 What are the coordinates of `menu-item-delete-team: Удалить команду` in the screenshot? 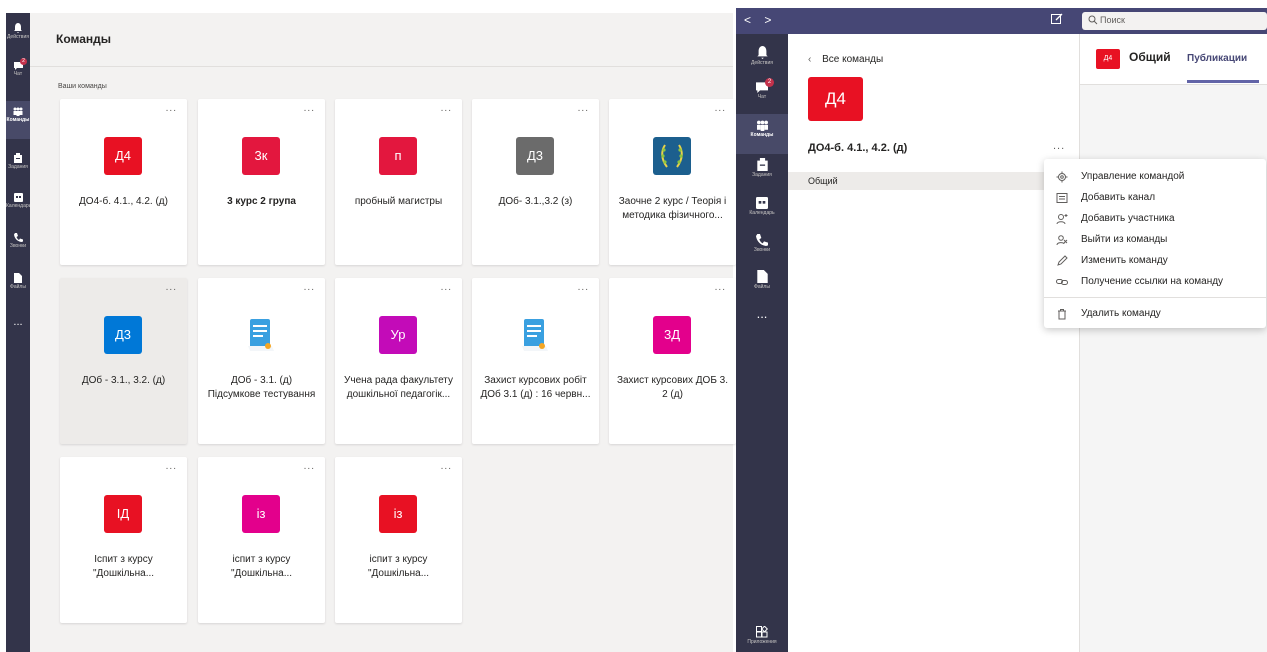 It's located at (1155, 314).